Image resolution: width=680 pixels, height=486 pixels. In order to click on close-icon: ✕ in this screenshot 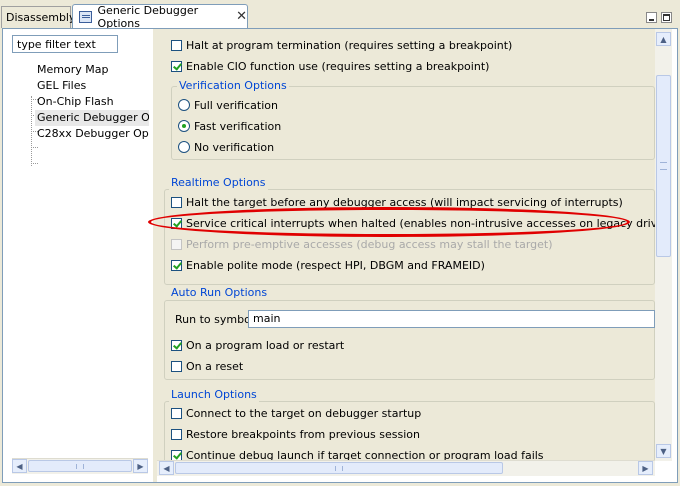, I will do `click(241, 16)`.